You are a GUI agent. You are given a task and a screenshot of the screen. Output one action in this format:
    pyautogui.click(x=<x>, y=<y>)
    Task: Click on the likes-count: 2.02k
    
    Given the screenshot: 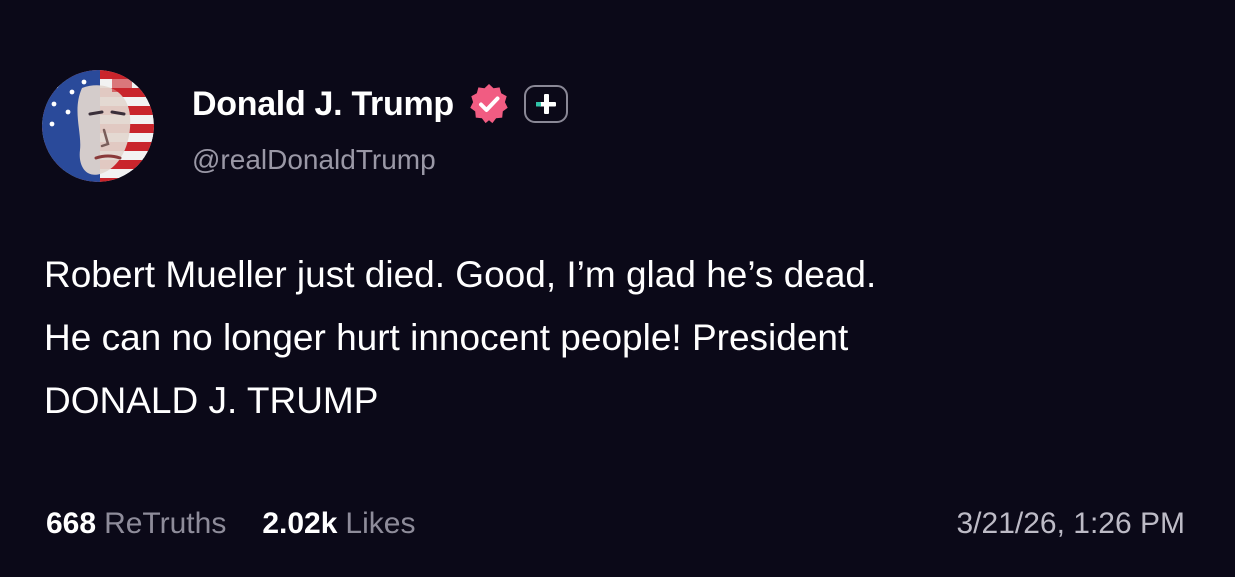 What is the action you would take?
    pyautogui.click(x=300, y=523)
    